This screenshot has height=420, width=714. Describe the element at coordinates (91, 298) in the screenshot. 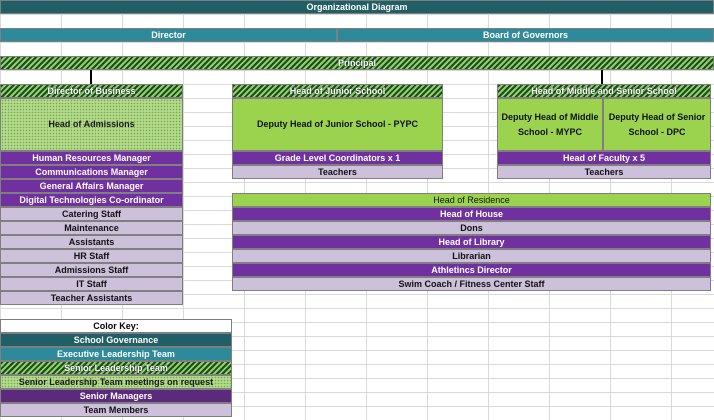

I see `staff-row: Teacher Assistants` at that location.